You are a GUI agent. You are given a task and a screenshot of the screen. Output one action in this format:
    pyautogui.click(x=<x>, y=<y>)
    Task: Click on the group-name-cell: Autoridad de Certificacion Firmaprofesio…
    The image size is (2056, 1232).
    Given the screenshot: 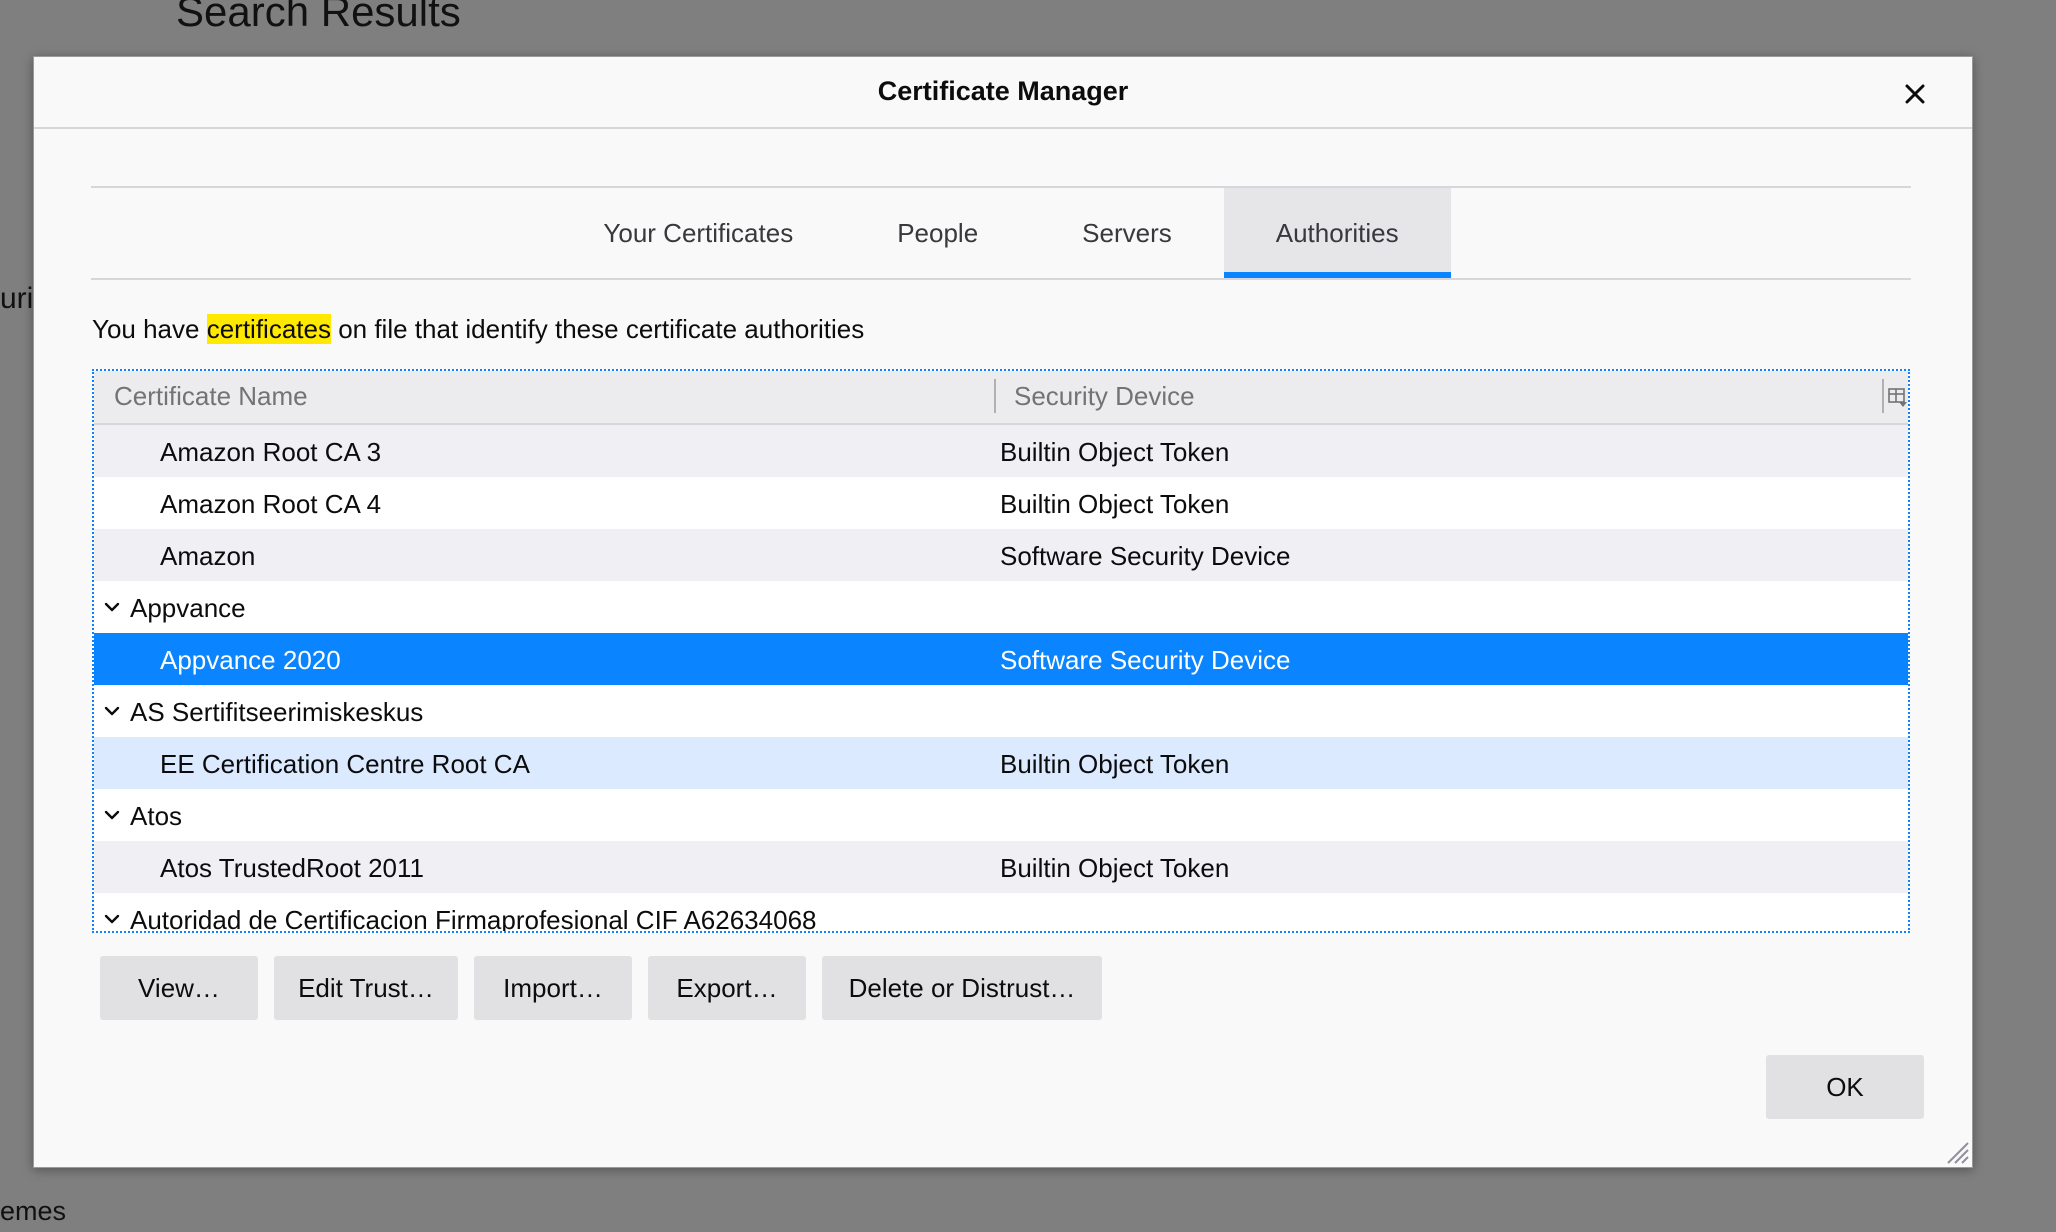 What is the action you would take?
    pyautogui.click(x=473, y=919)
    